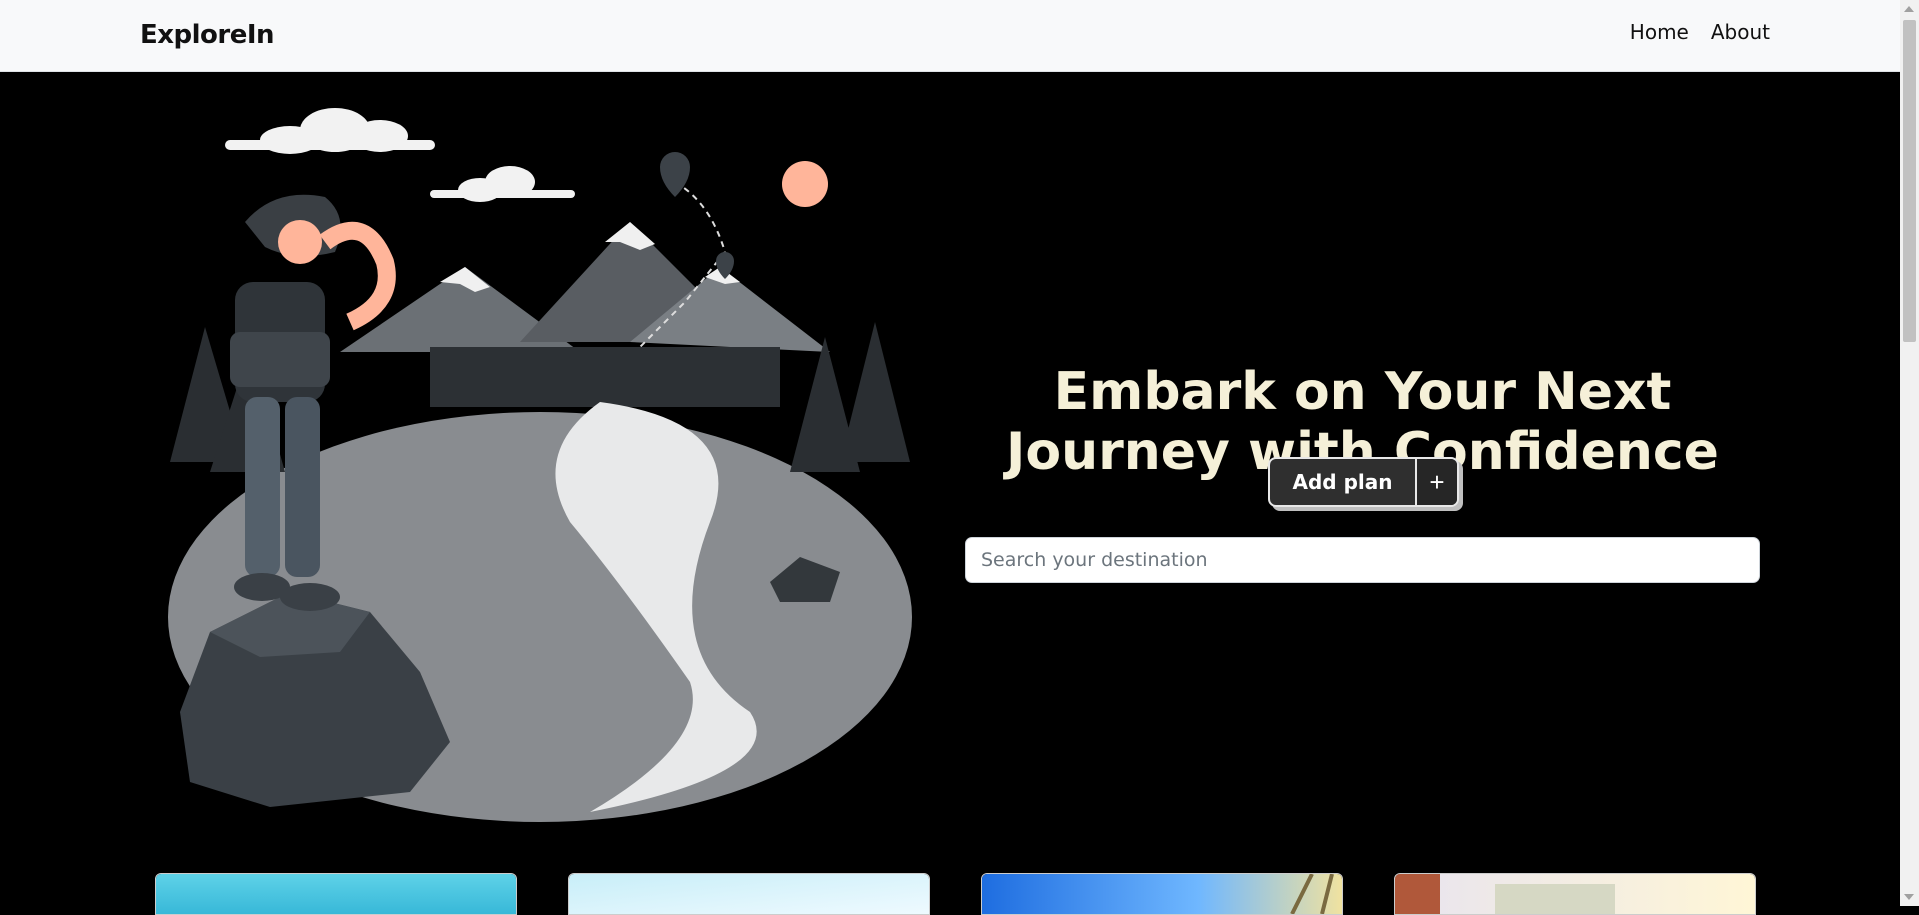 The height and width of the screenshot is (915, 1919). What do you see at coordinates (950, 36) in the screenshot?
I see `top-navbar: ExploreIn Home About` at bounding box center [950, 36].